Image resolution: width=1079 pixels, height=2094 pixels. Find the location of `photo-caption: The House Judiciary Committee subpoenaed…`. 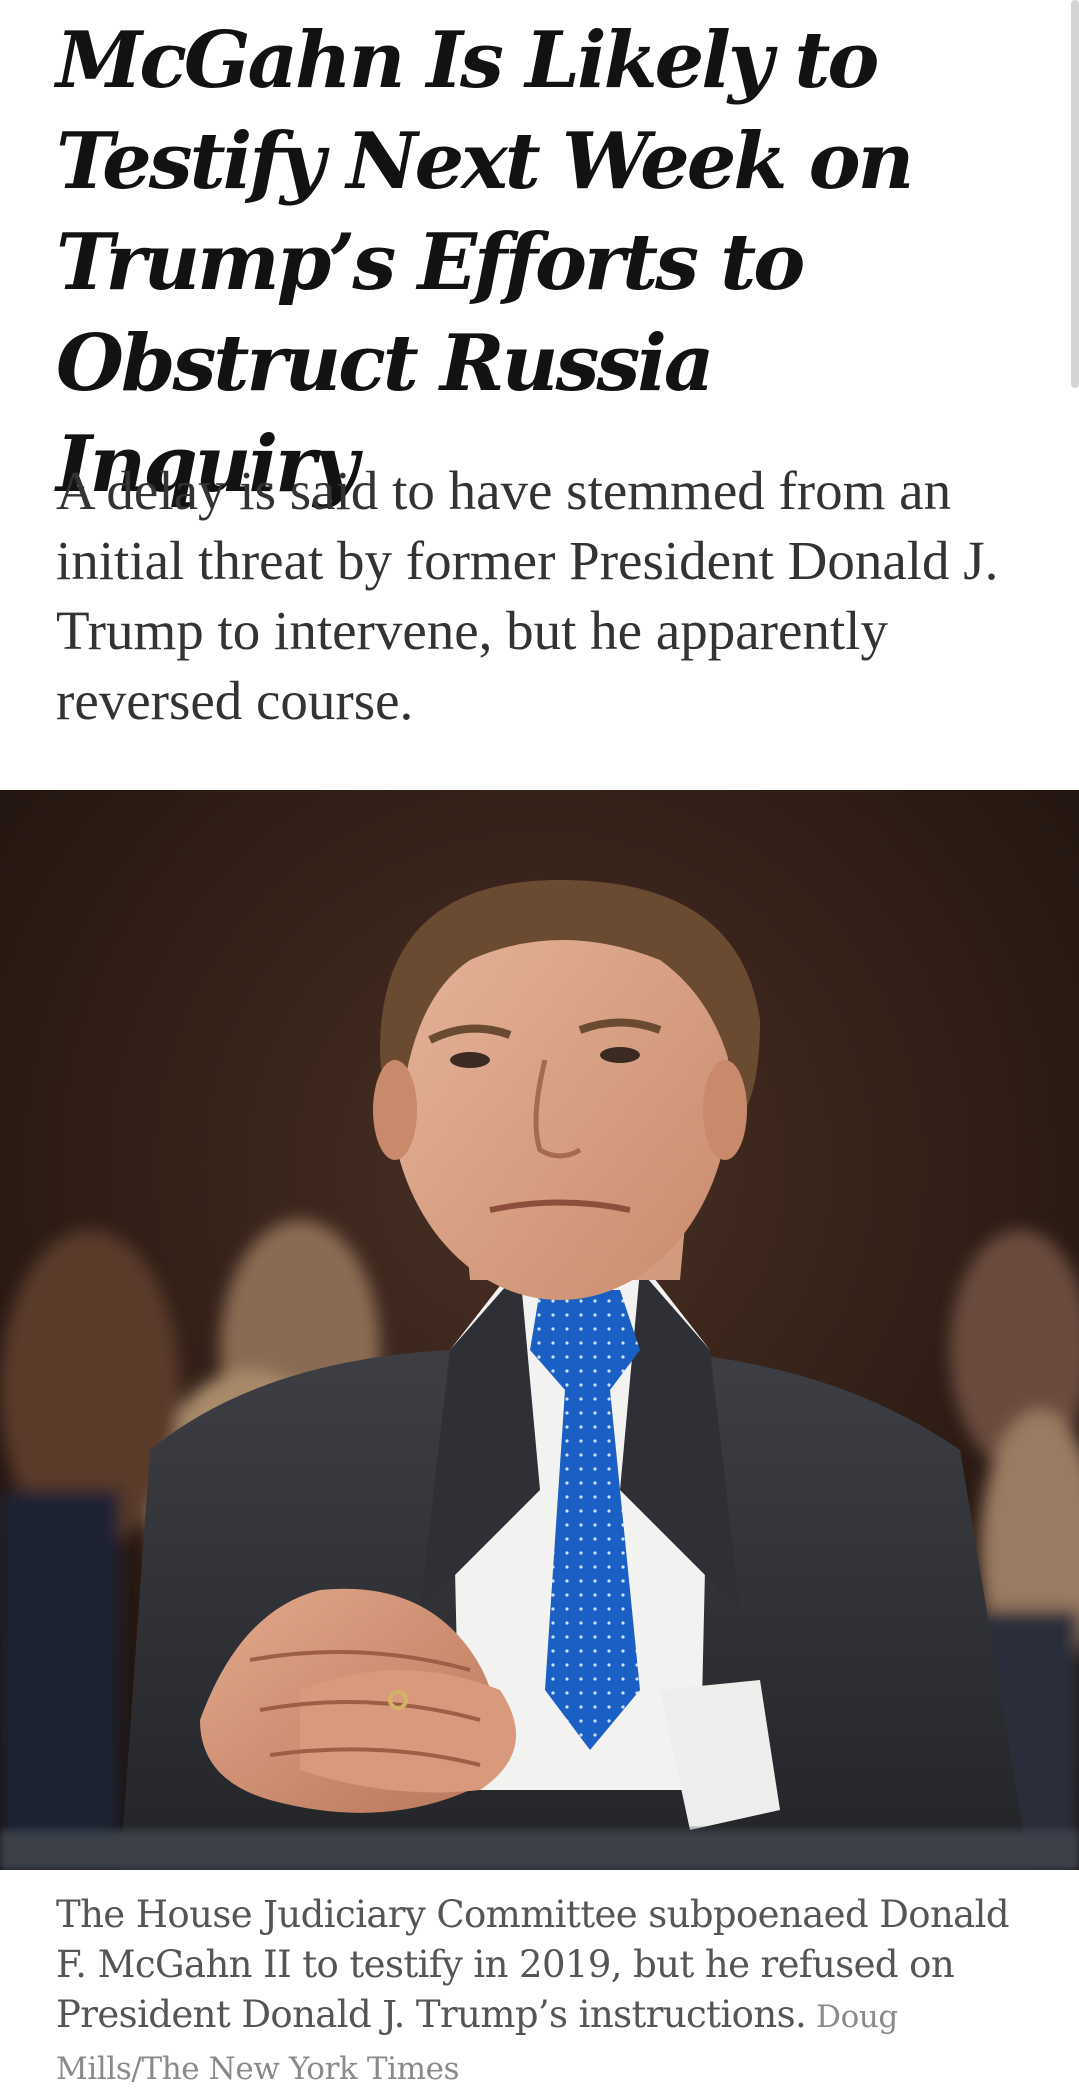

photo-caption: The House Judiciary Committee subpoenaed… is located at coordinates (551, 1992).